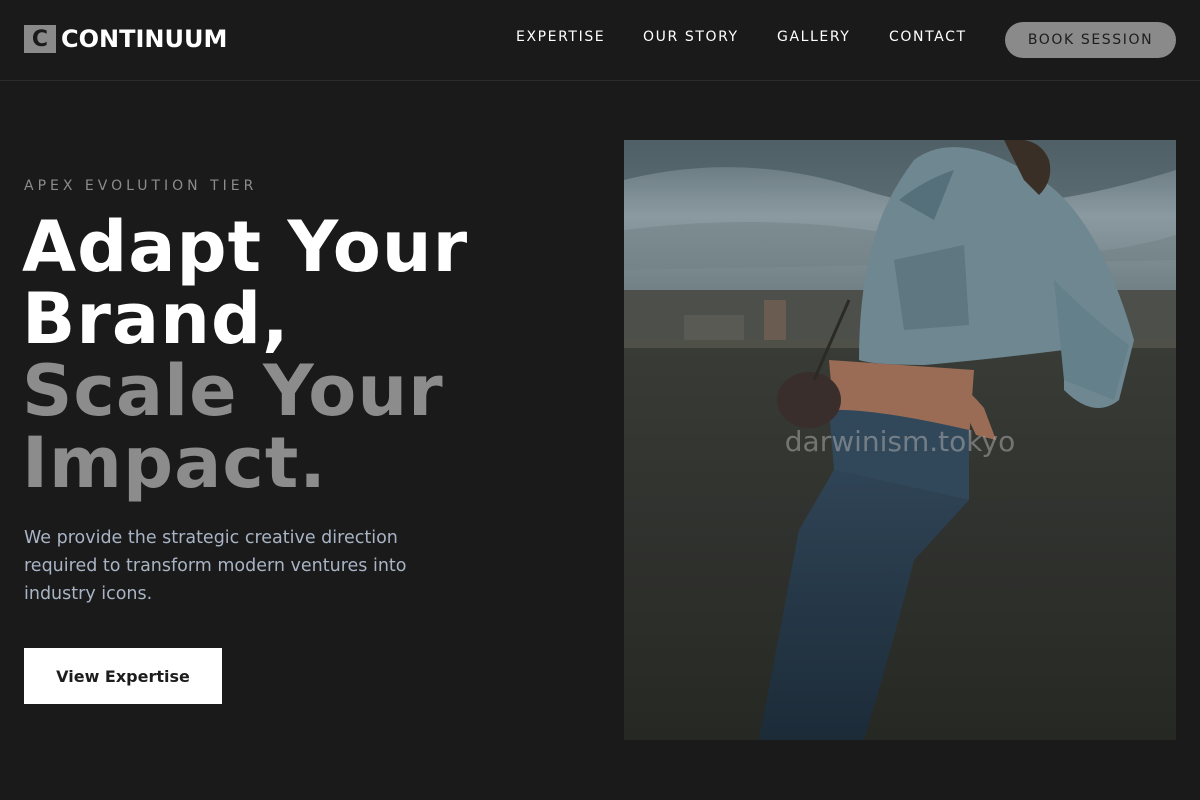 The width and height of the screenshot is (1200, 800). I want to click on logo: C CONTINUUM, so click(125, 39).